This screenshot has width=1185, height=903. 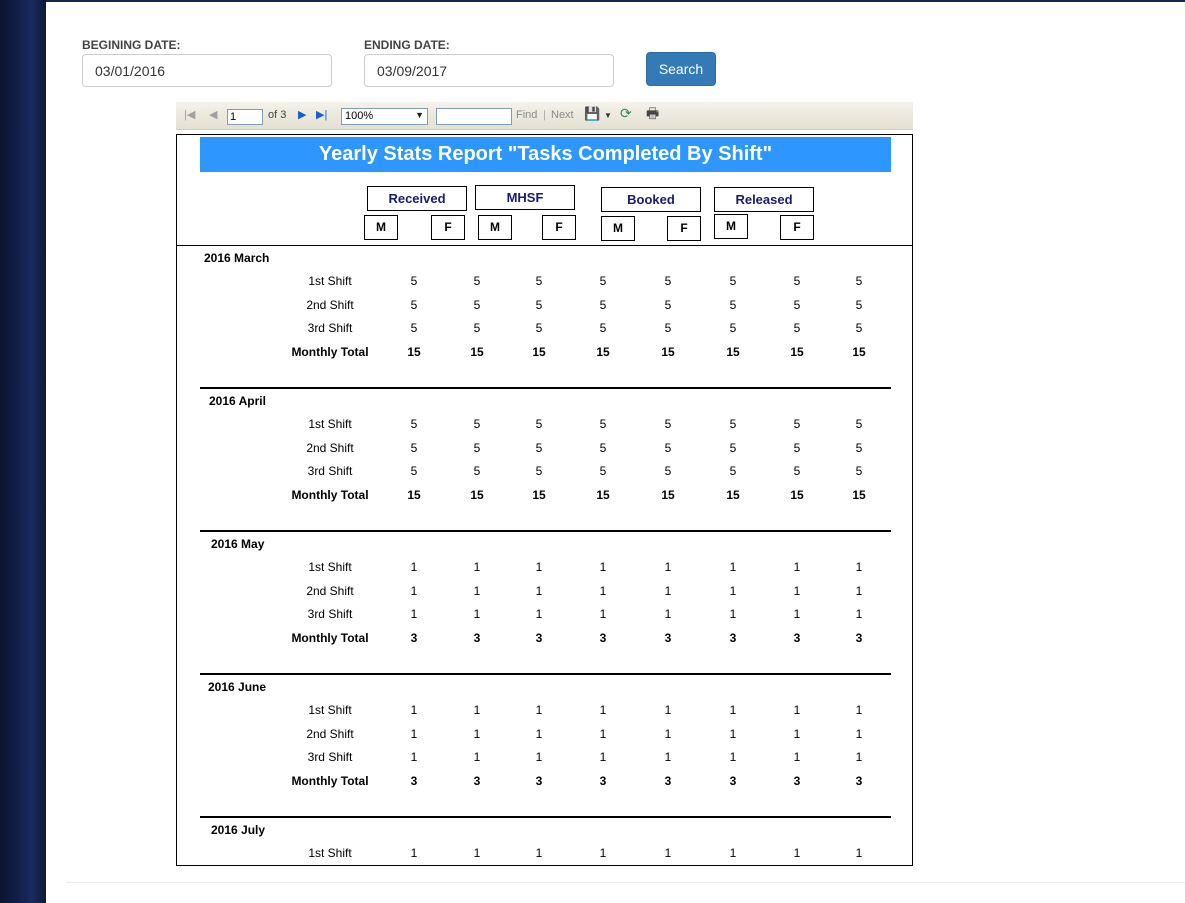 I want to click on end-date-label: ENDING DATE:, so click(x=407, y=45).